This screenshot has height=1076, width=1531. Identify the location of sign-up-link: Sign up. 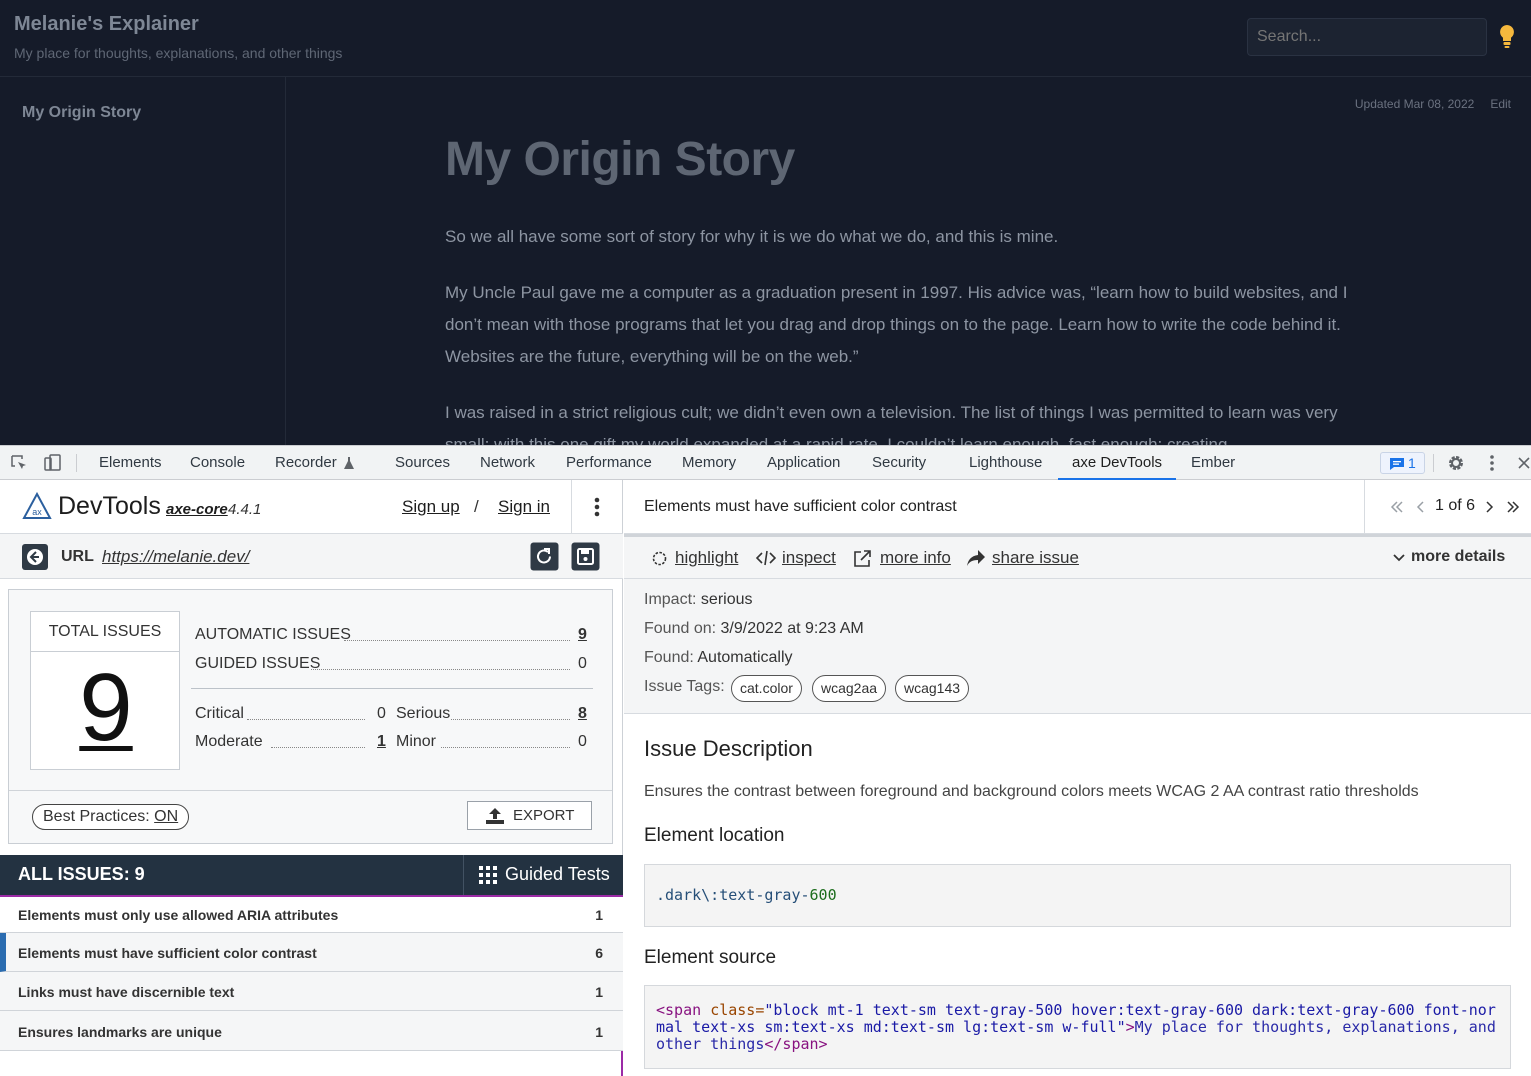
(431, 507).